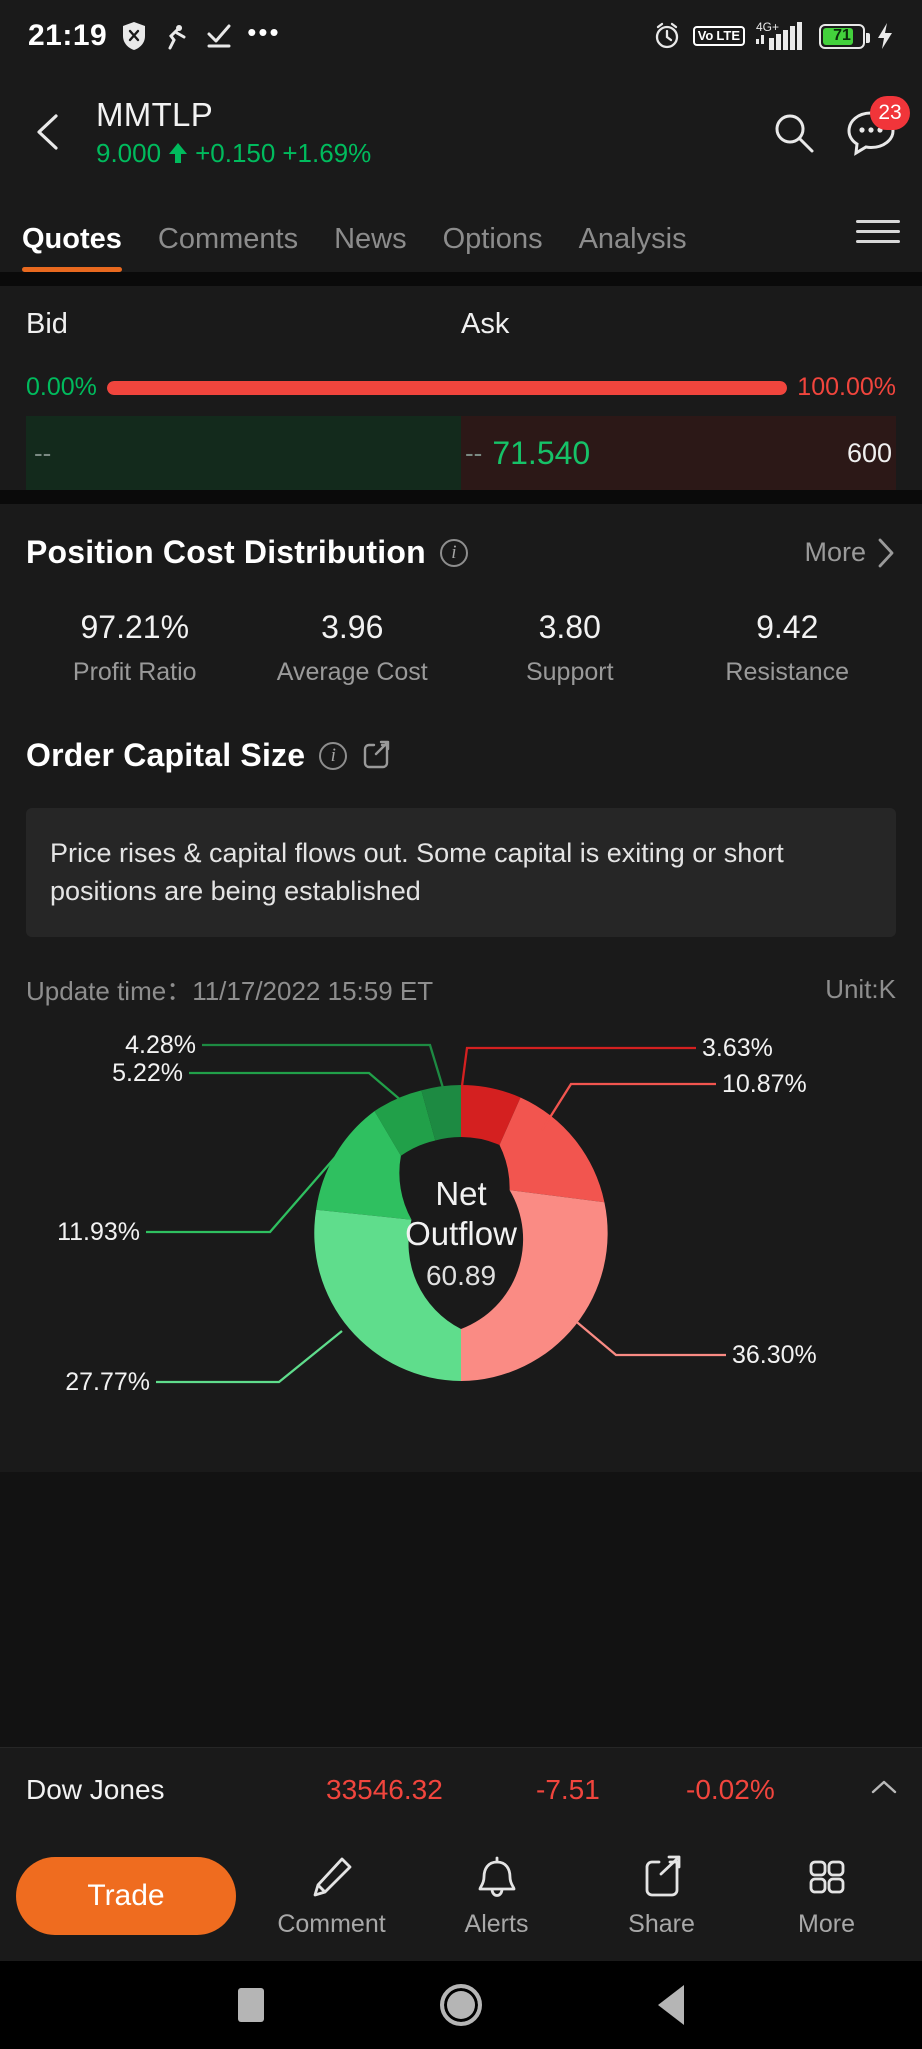 The width and height of the screenshot is (922, 2049). I want to click on price-change: +0.150, so click(235, 152).